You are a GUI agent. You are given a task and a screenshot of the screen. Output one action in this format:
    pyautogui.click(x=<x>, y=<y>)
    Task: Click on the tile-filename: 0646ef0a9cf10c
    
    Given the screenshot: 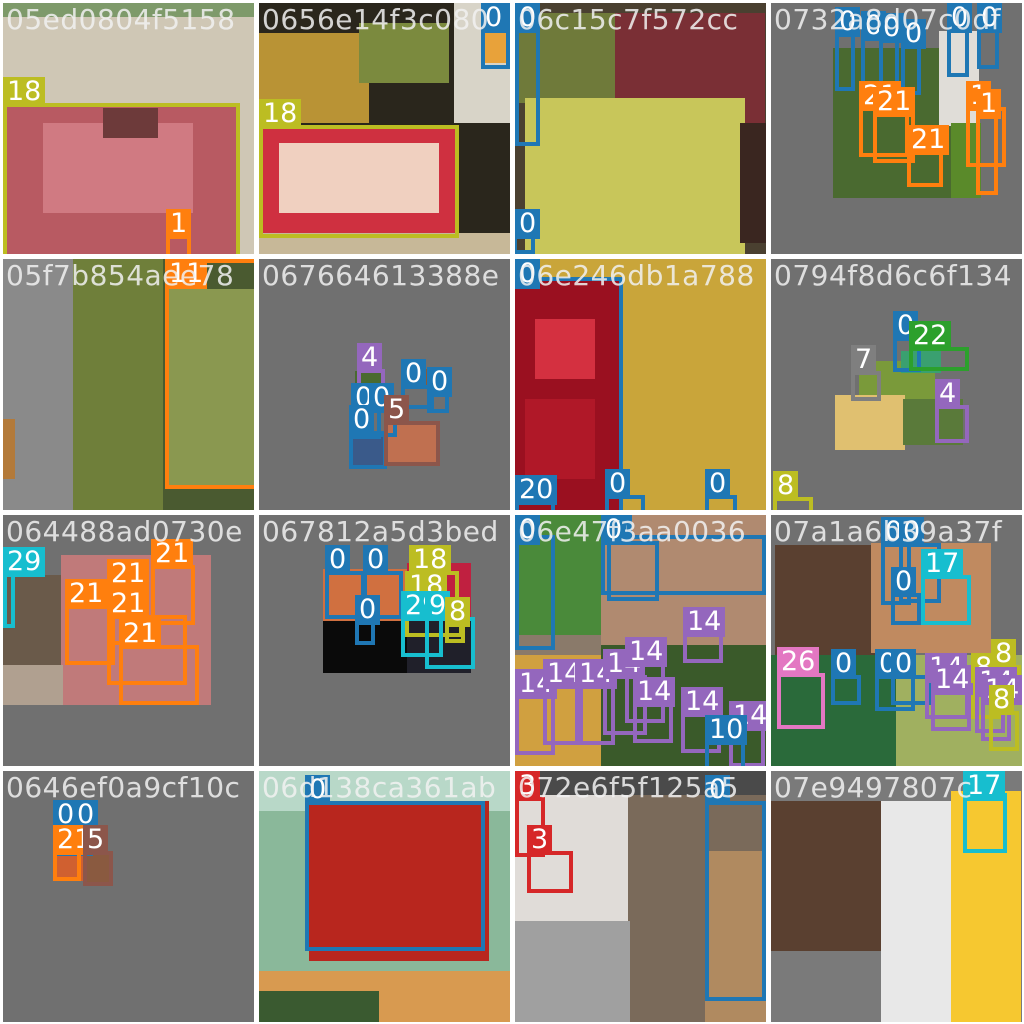 What is the action you would take?
    pyautogui.click(x=123, y=787)
    